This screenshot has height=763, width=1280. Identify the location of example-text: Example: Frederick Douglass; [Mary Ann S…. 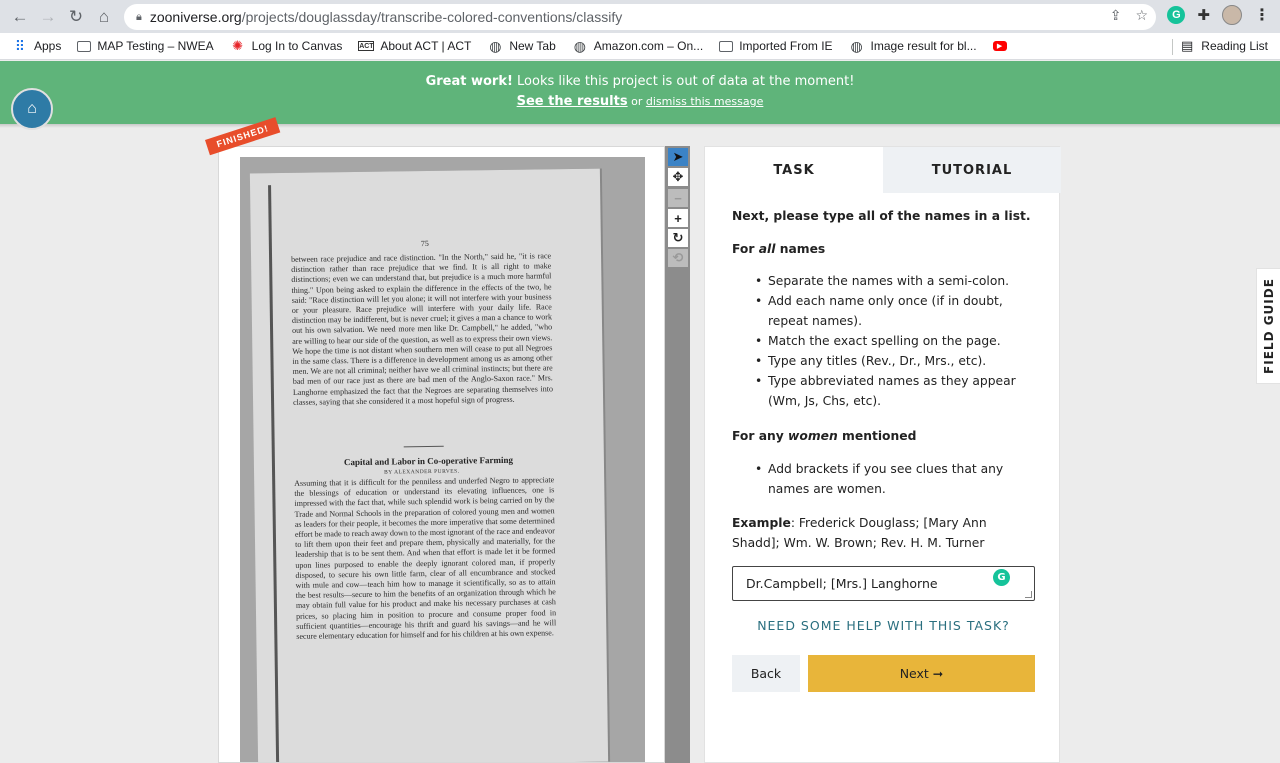
(859, 533).